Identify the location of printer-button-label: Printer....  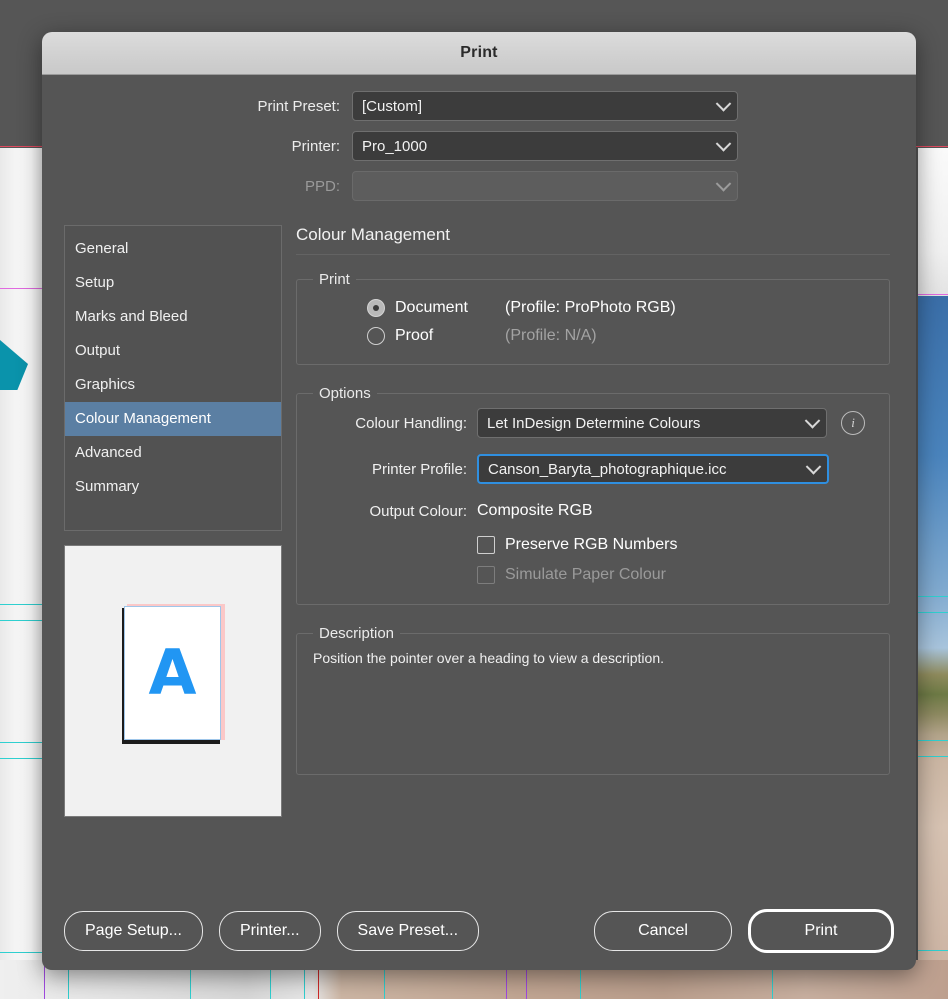
(269, 930).